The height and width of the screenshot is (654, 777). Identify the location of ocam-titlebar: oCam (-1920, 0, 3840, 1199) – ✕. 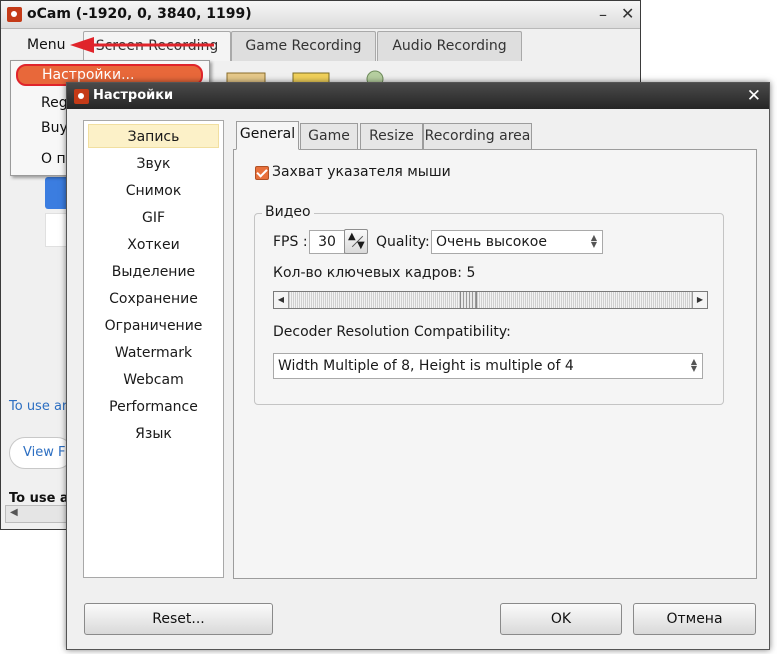
(320, 15).